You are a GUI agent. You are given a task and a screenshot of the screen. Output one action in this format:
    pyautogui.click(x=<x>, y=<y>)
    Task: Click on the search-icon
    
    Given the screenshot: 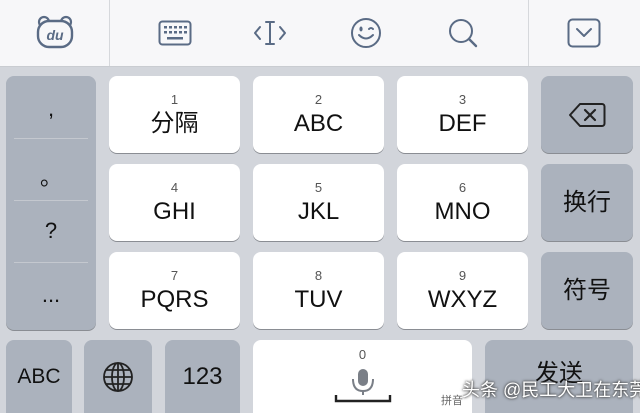 What is the action you would take?
    pyautogui.click(x=463, y=33)
    